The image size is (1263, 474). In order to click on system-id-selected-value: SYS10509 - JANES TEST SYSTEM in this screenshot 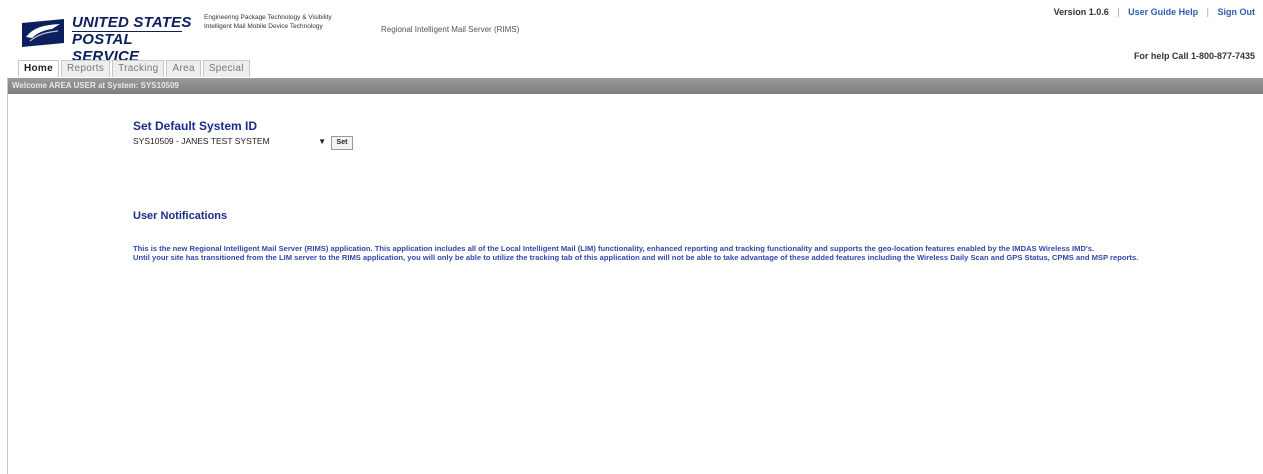, I will do `click(201, 141)`.